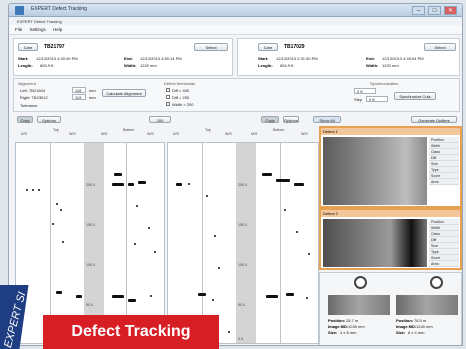  I want to click on left-select-button: Select, so click(211, 47).